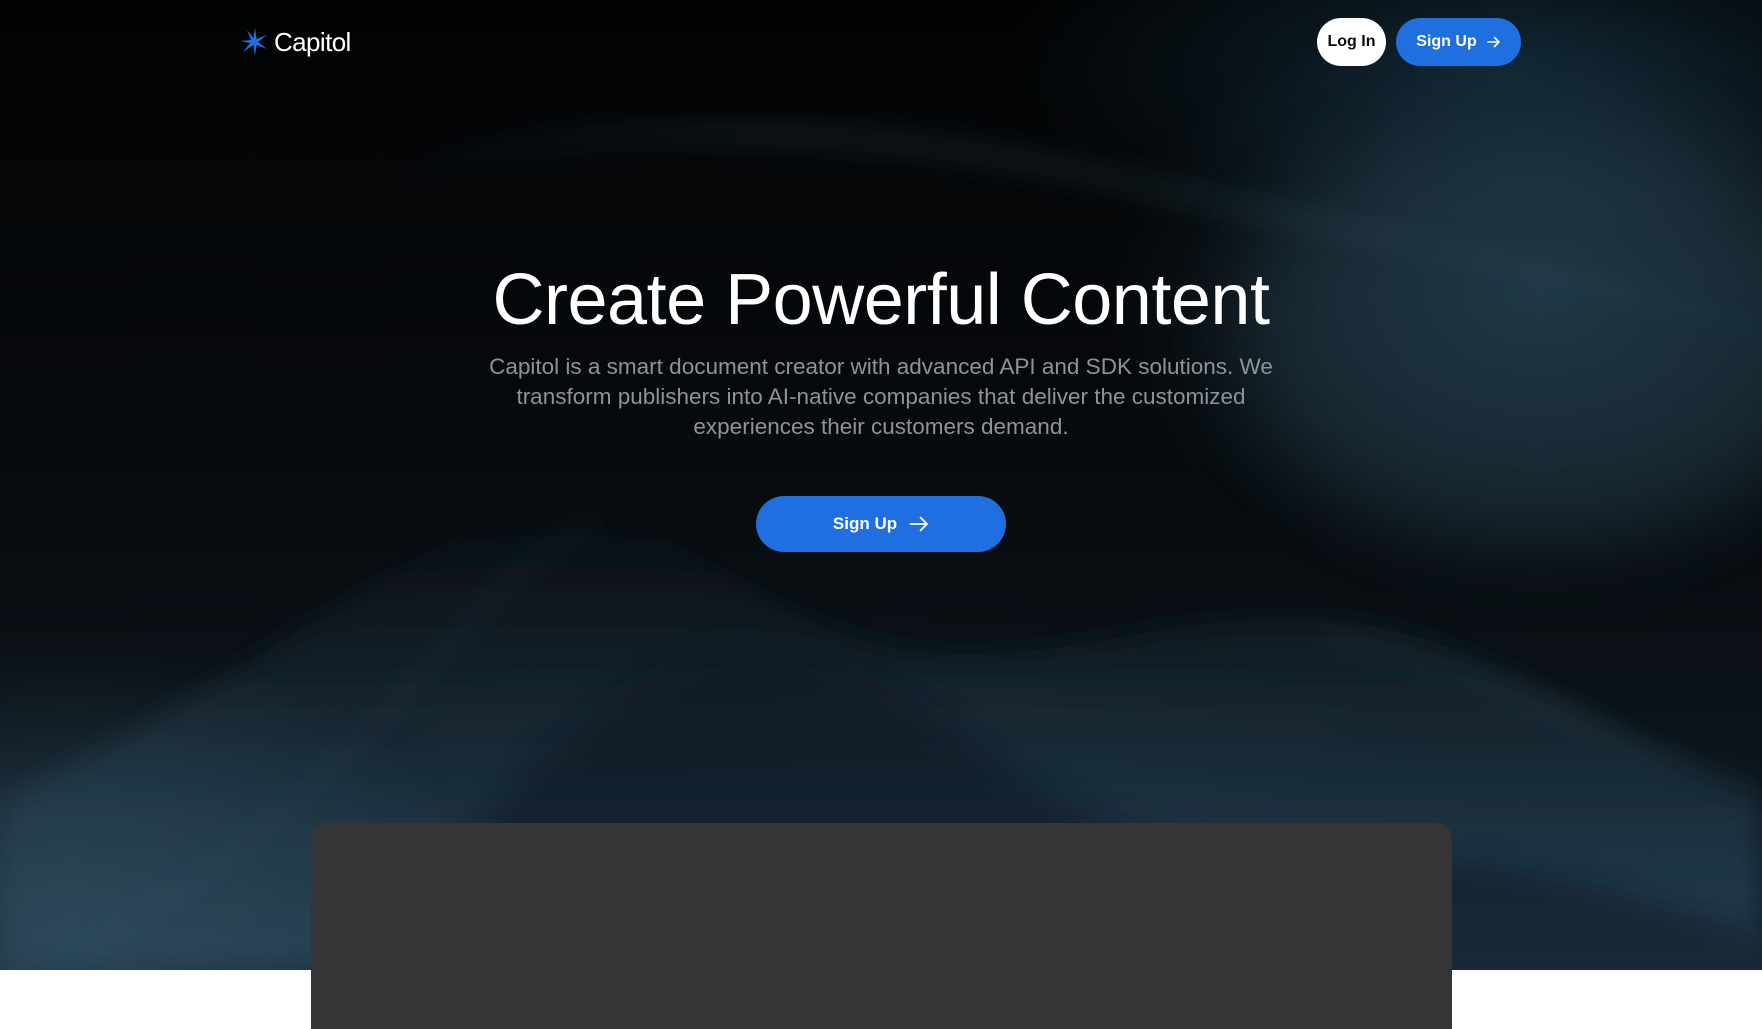 Image resolution: width=1762 pixels, height=1029 pixels. What do you see at coordinates (881, 926) in the screenshot?
I see `product-preview-panel` at bounding box center [881, 926].